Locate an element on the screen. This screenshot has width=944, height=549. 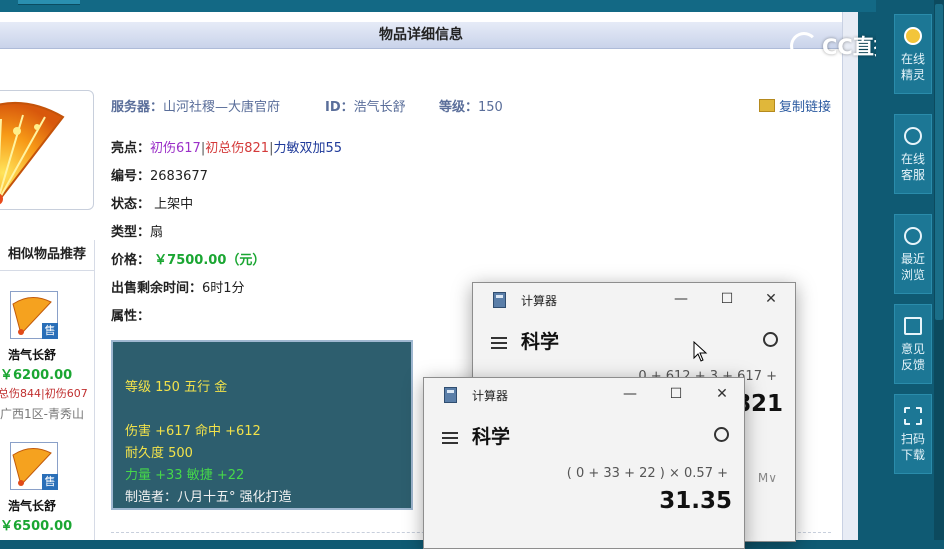
price-label: 价格： is located at coordinates (131, 260).